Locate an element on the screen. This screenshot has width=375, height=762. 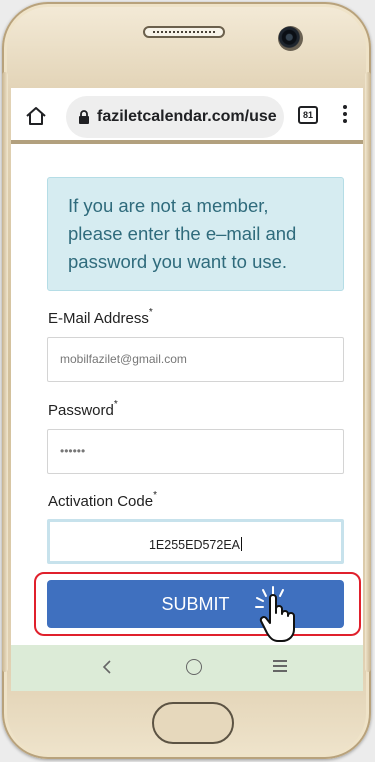
activation-code-field: 1E255ED572EA is located at coordinates (195, 541).